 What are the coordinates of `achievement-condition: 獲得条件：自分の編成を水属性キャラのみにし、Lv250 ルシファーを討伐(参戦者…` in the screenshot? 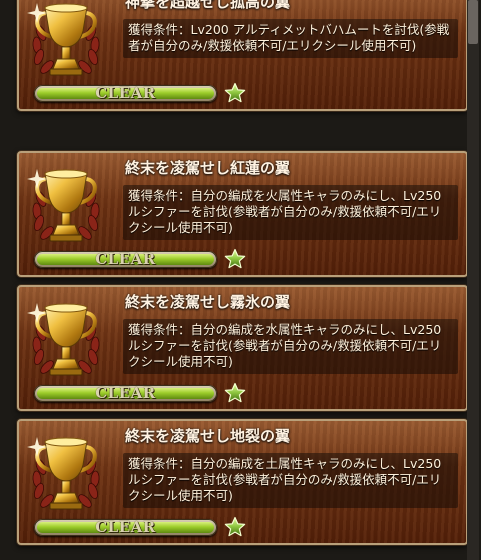 It's located at (290, 346).